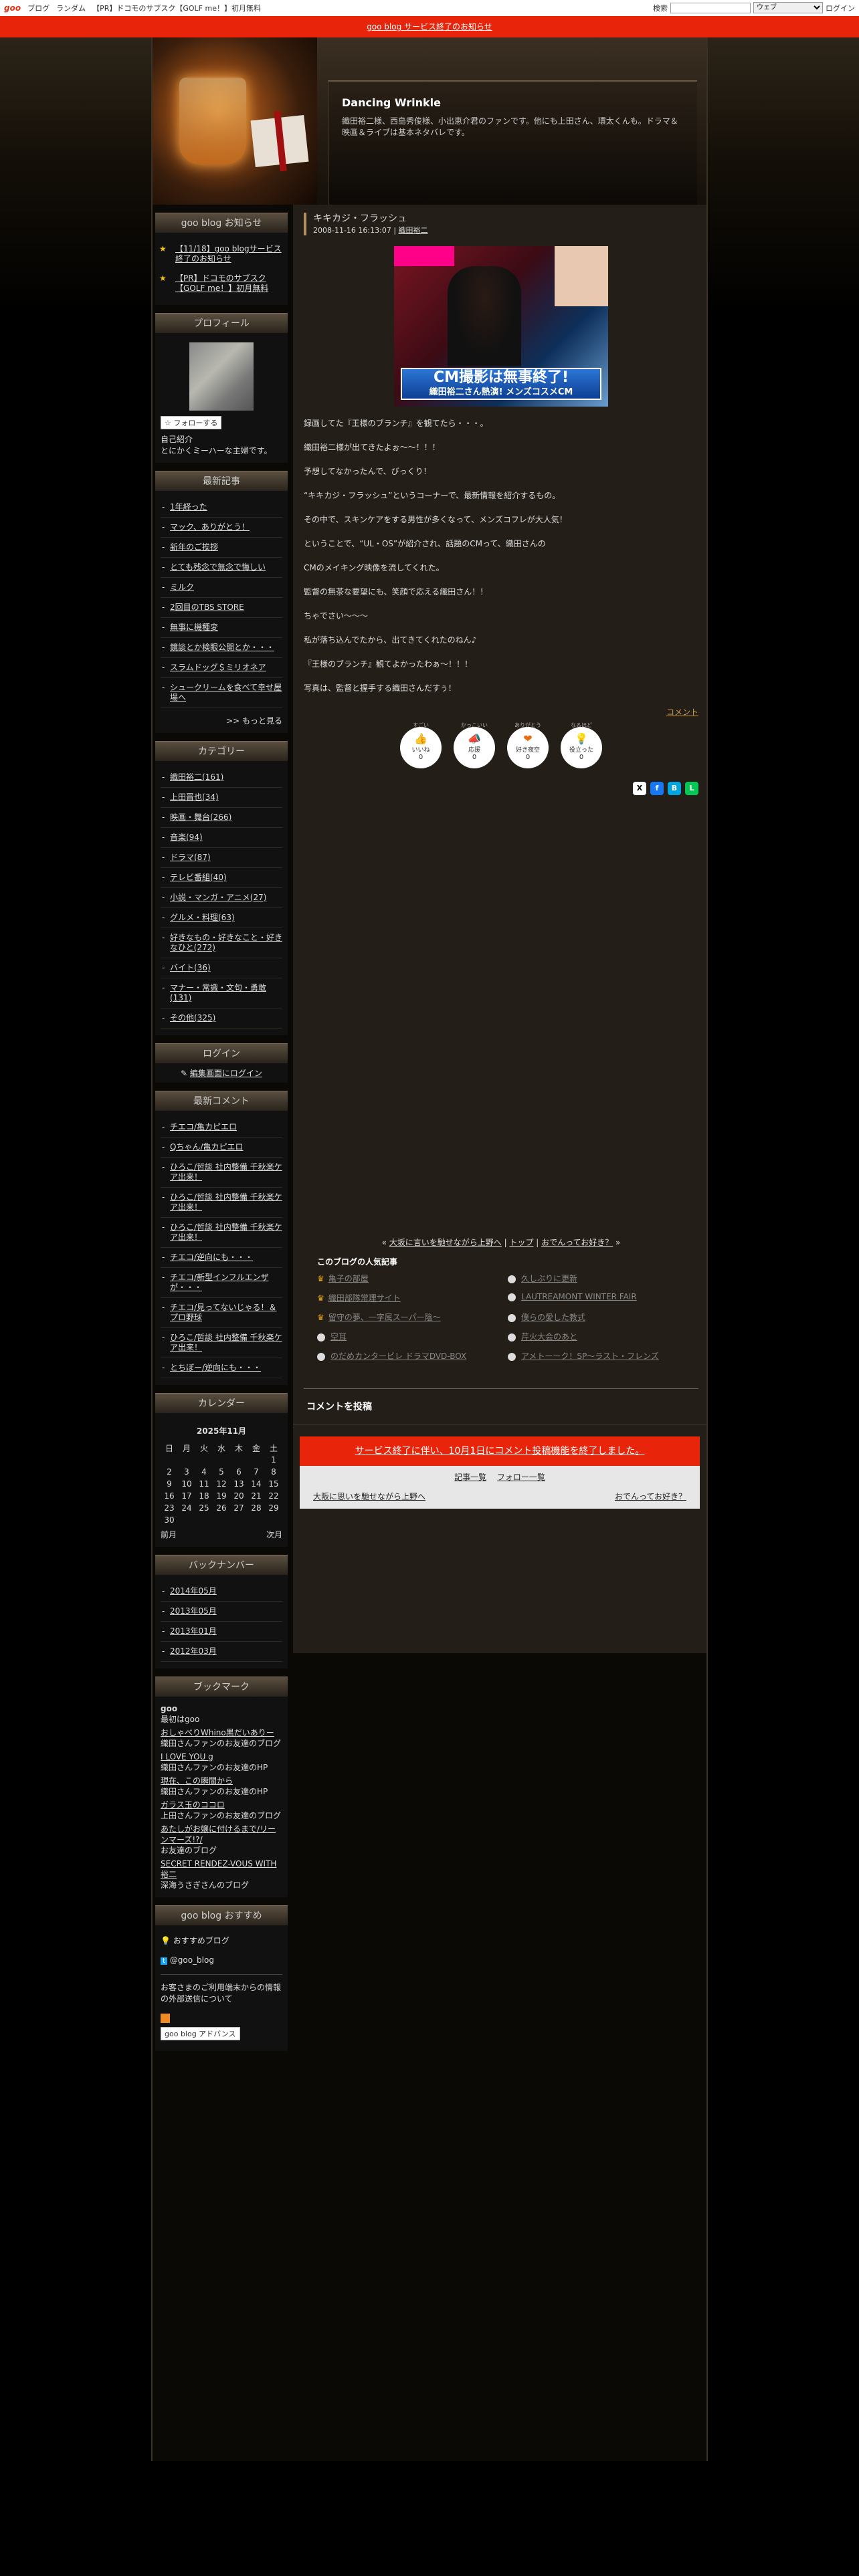 This screenshot has height=2576, width=859. What do you see at coordinates (201, 1940) in the screenshot?
I see `recommended-blog-link: おすすめブログ` at bounding box center [201, 1940].